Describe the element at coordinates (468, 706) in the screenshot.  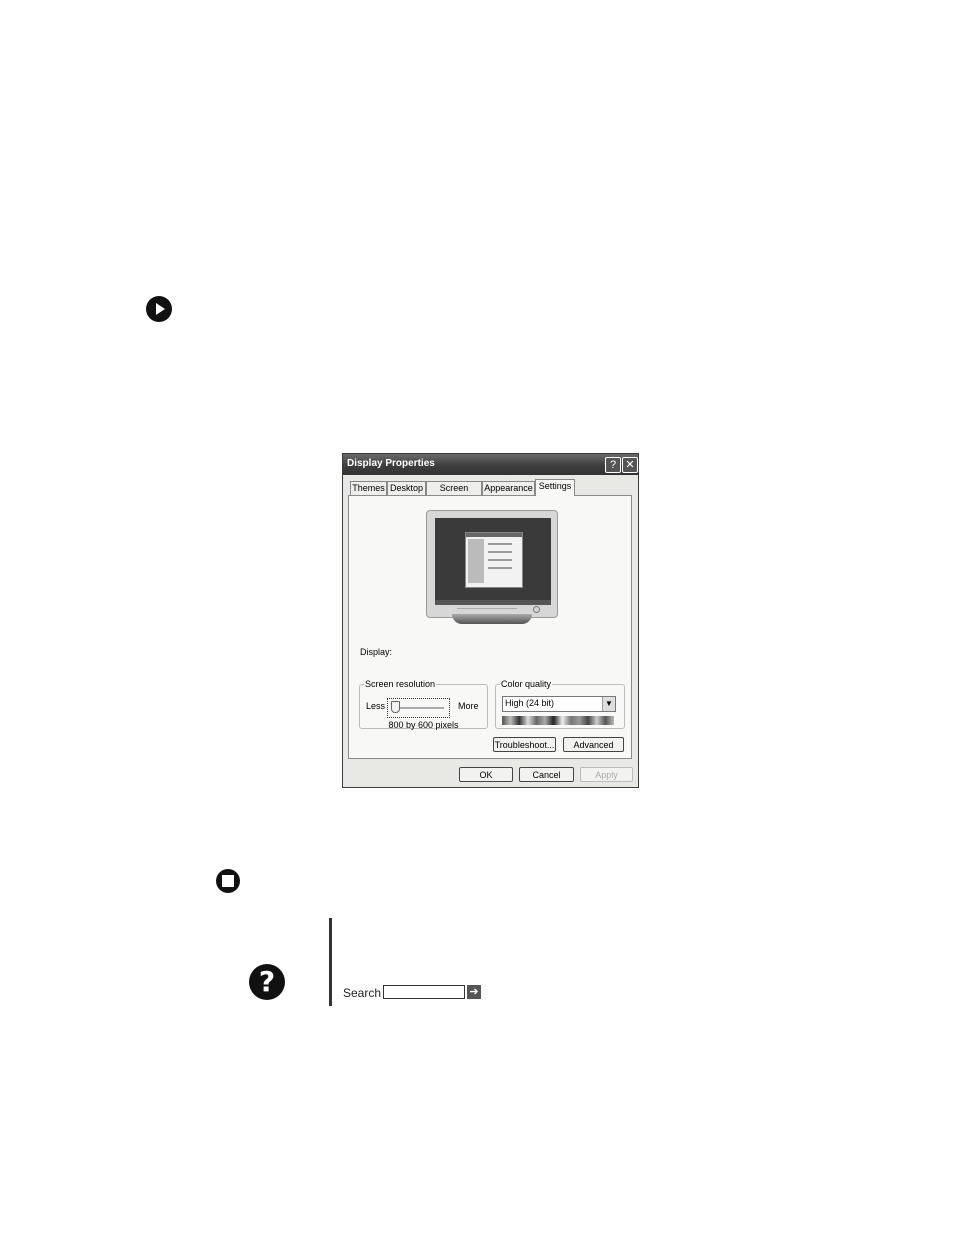
I see `more-label: More` at that location.